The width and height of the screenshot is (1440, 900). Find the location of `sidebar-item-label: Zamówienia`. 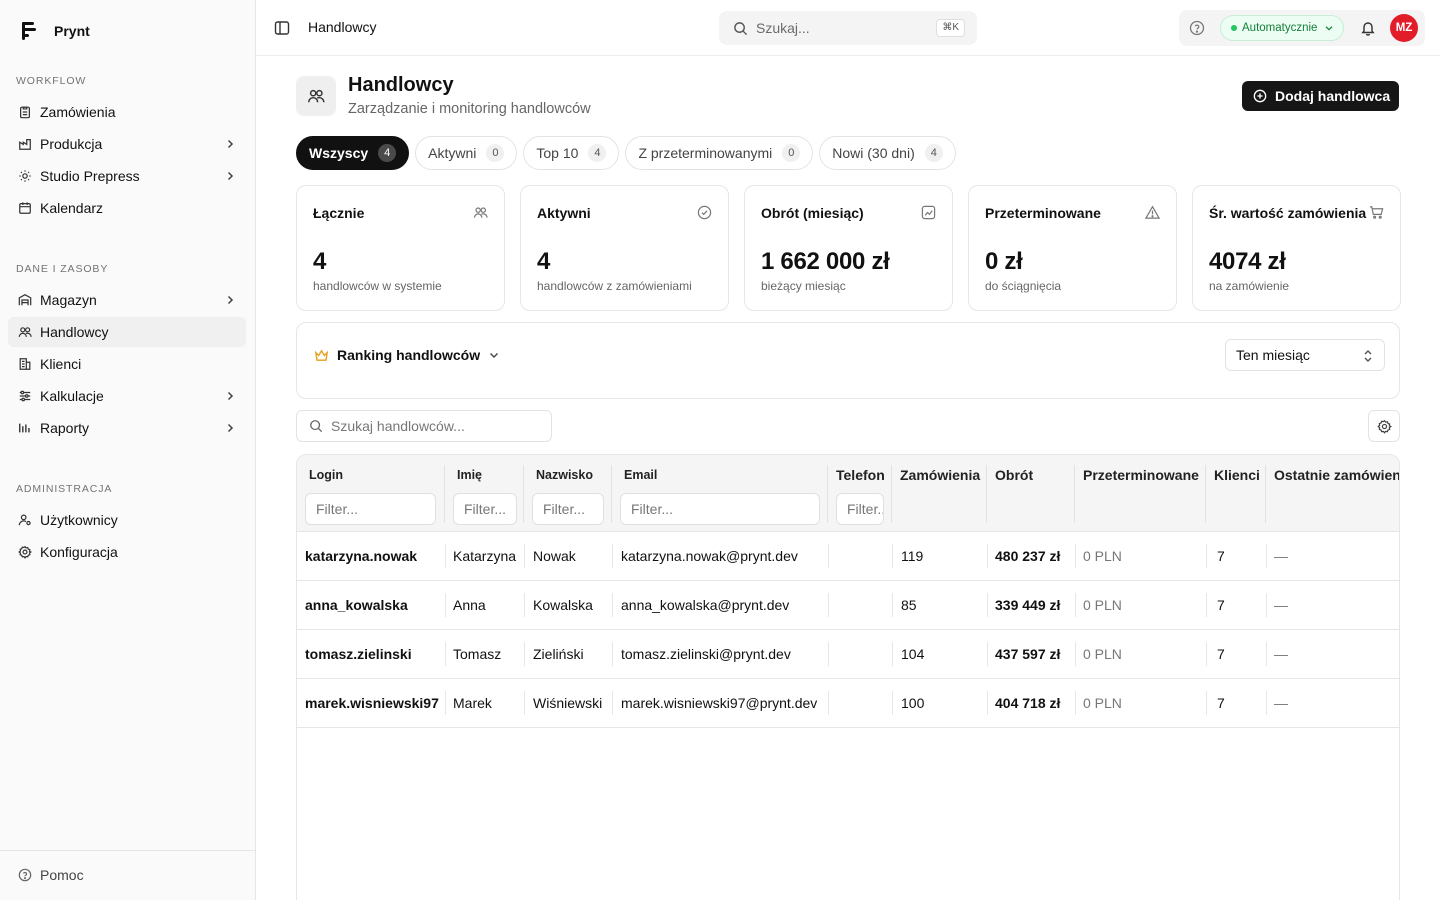

sidebar-item-label: Zamówienia is located at coordinates (78, 112).